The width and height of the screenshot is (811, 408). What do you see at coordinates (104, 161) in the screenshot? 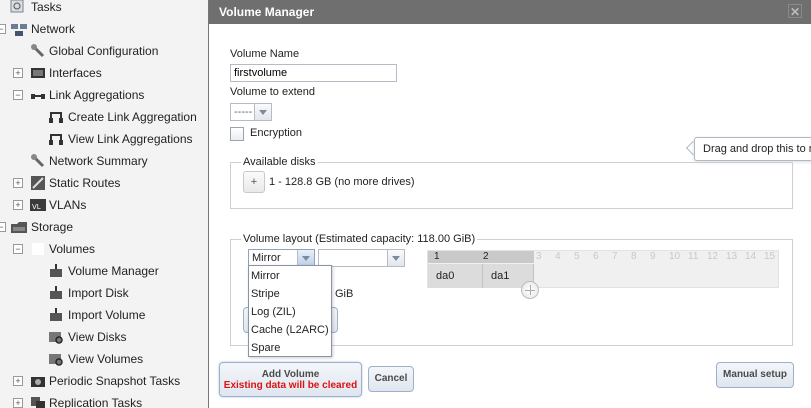
I see `tree-item-network-summary: Network Summary` at bounding box center [104, 161].